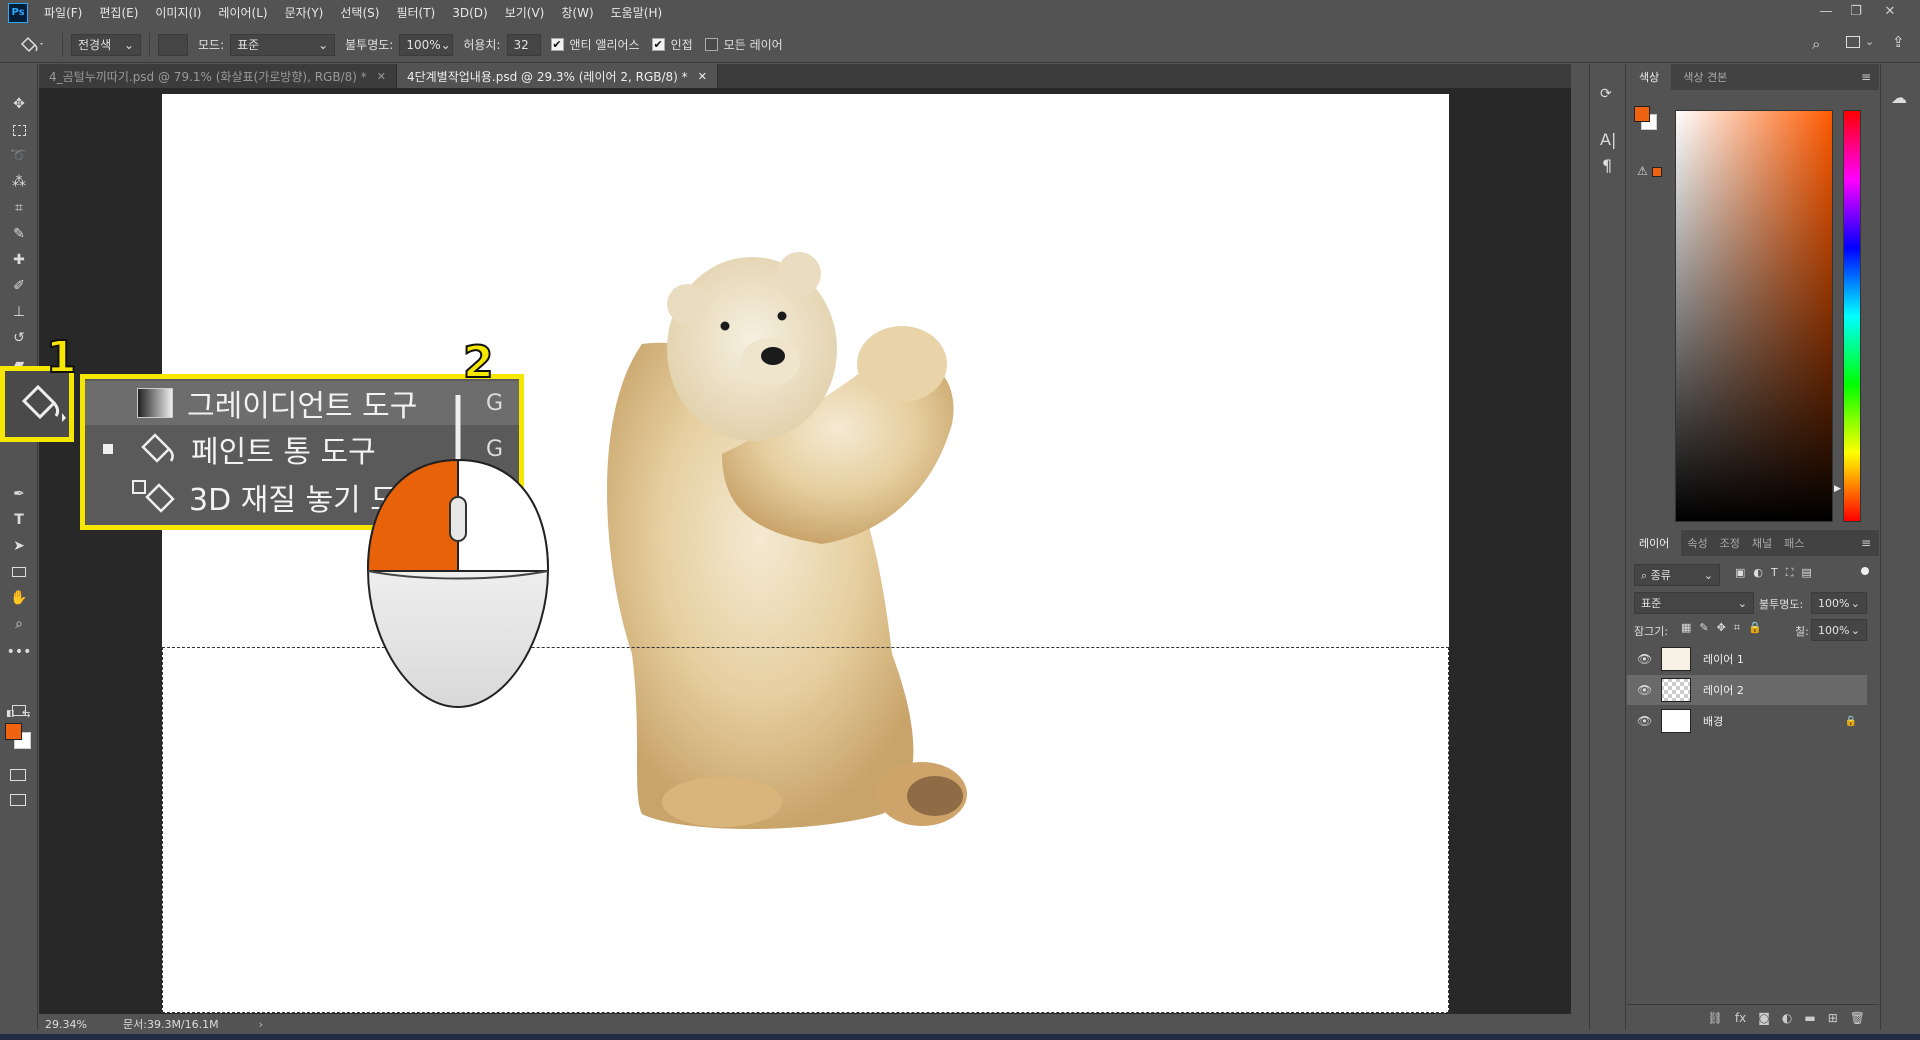 The height and width of the screenshot is (1040, 1920). Describe the element at coordinates (1677, 575) in the screenshot. I see `layer-filter-dropdown: ⌕ 종류 ⌄` at that location.